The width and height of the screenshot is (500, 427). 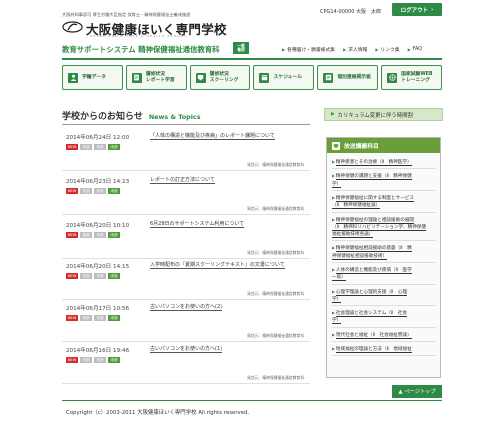 I want to click on course-link: ▶精神保健の課題と支援（Ⅱ 精神保健 学）, so click(x=384, y=180).